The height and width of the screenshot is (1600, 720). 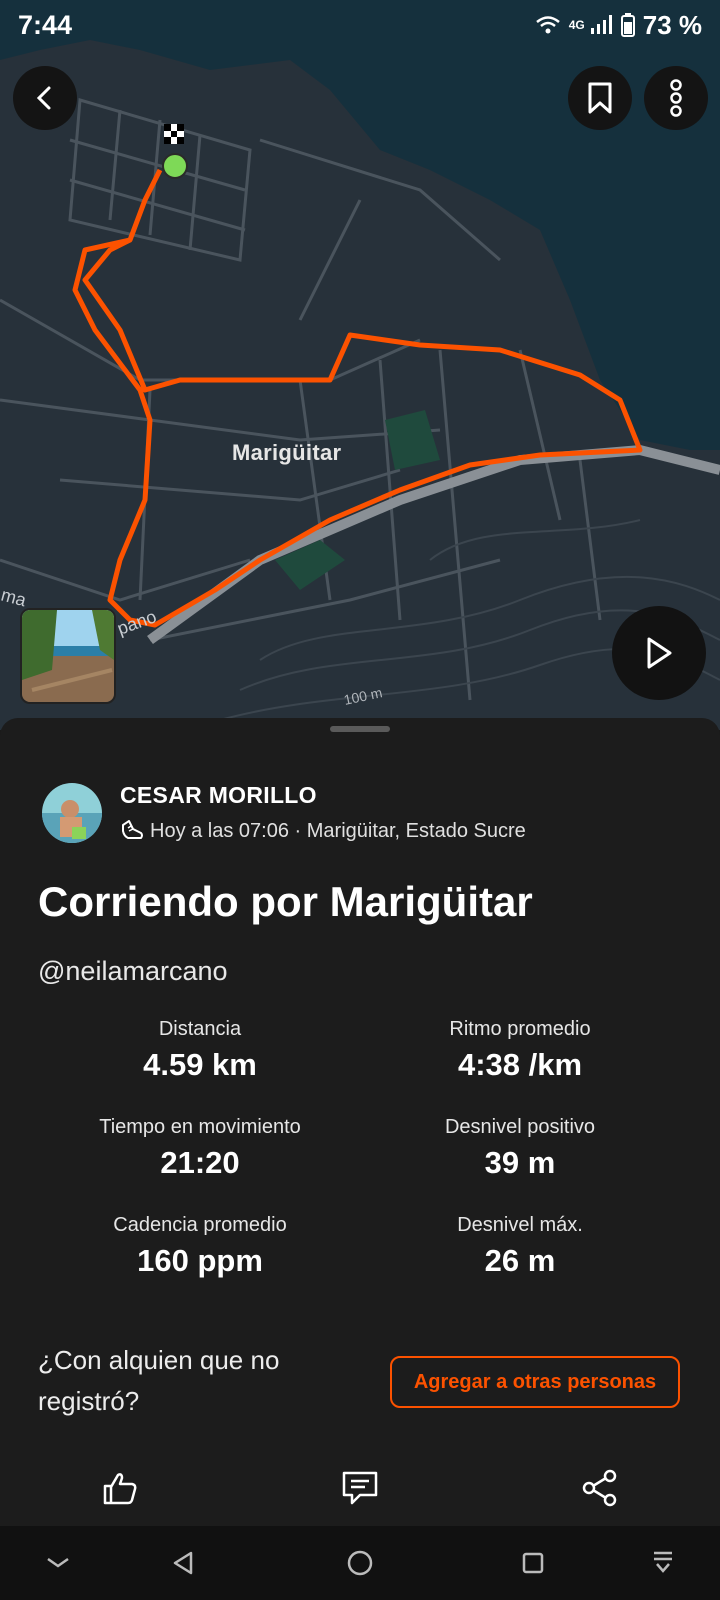 I want to click on share-icon, so click(x=599, y=1488).